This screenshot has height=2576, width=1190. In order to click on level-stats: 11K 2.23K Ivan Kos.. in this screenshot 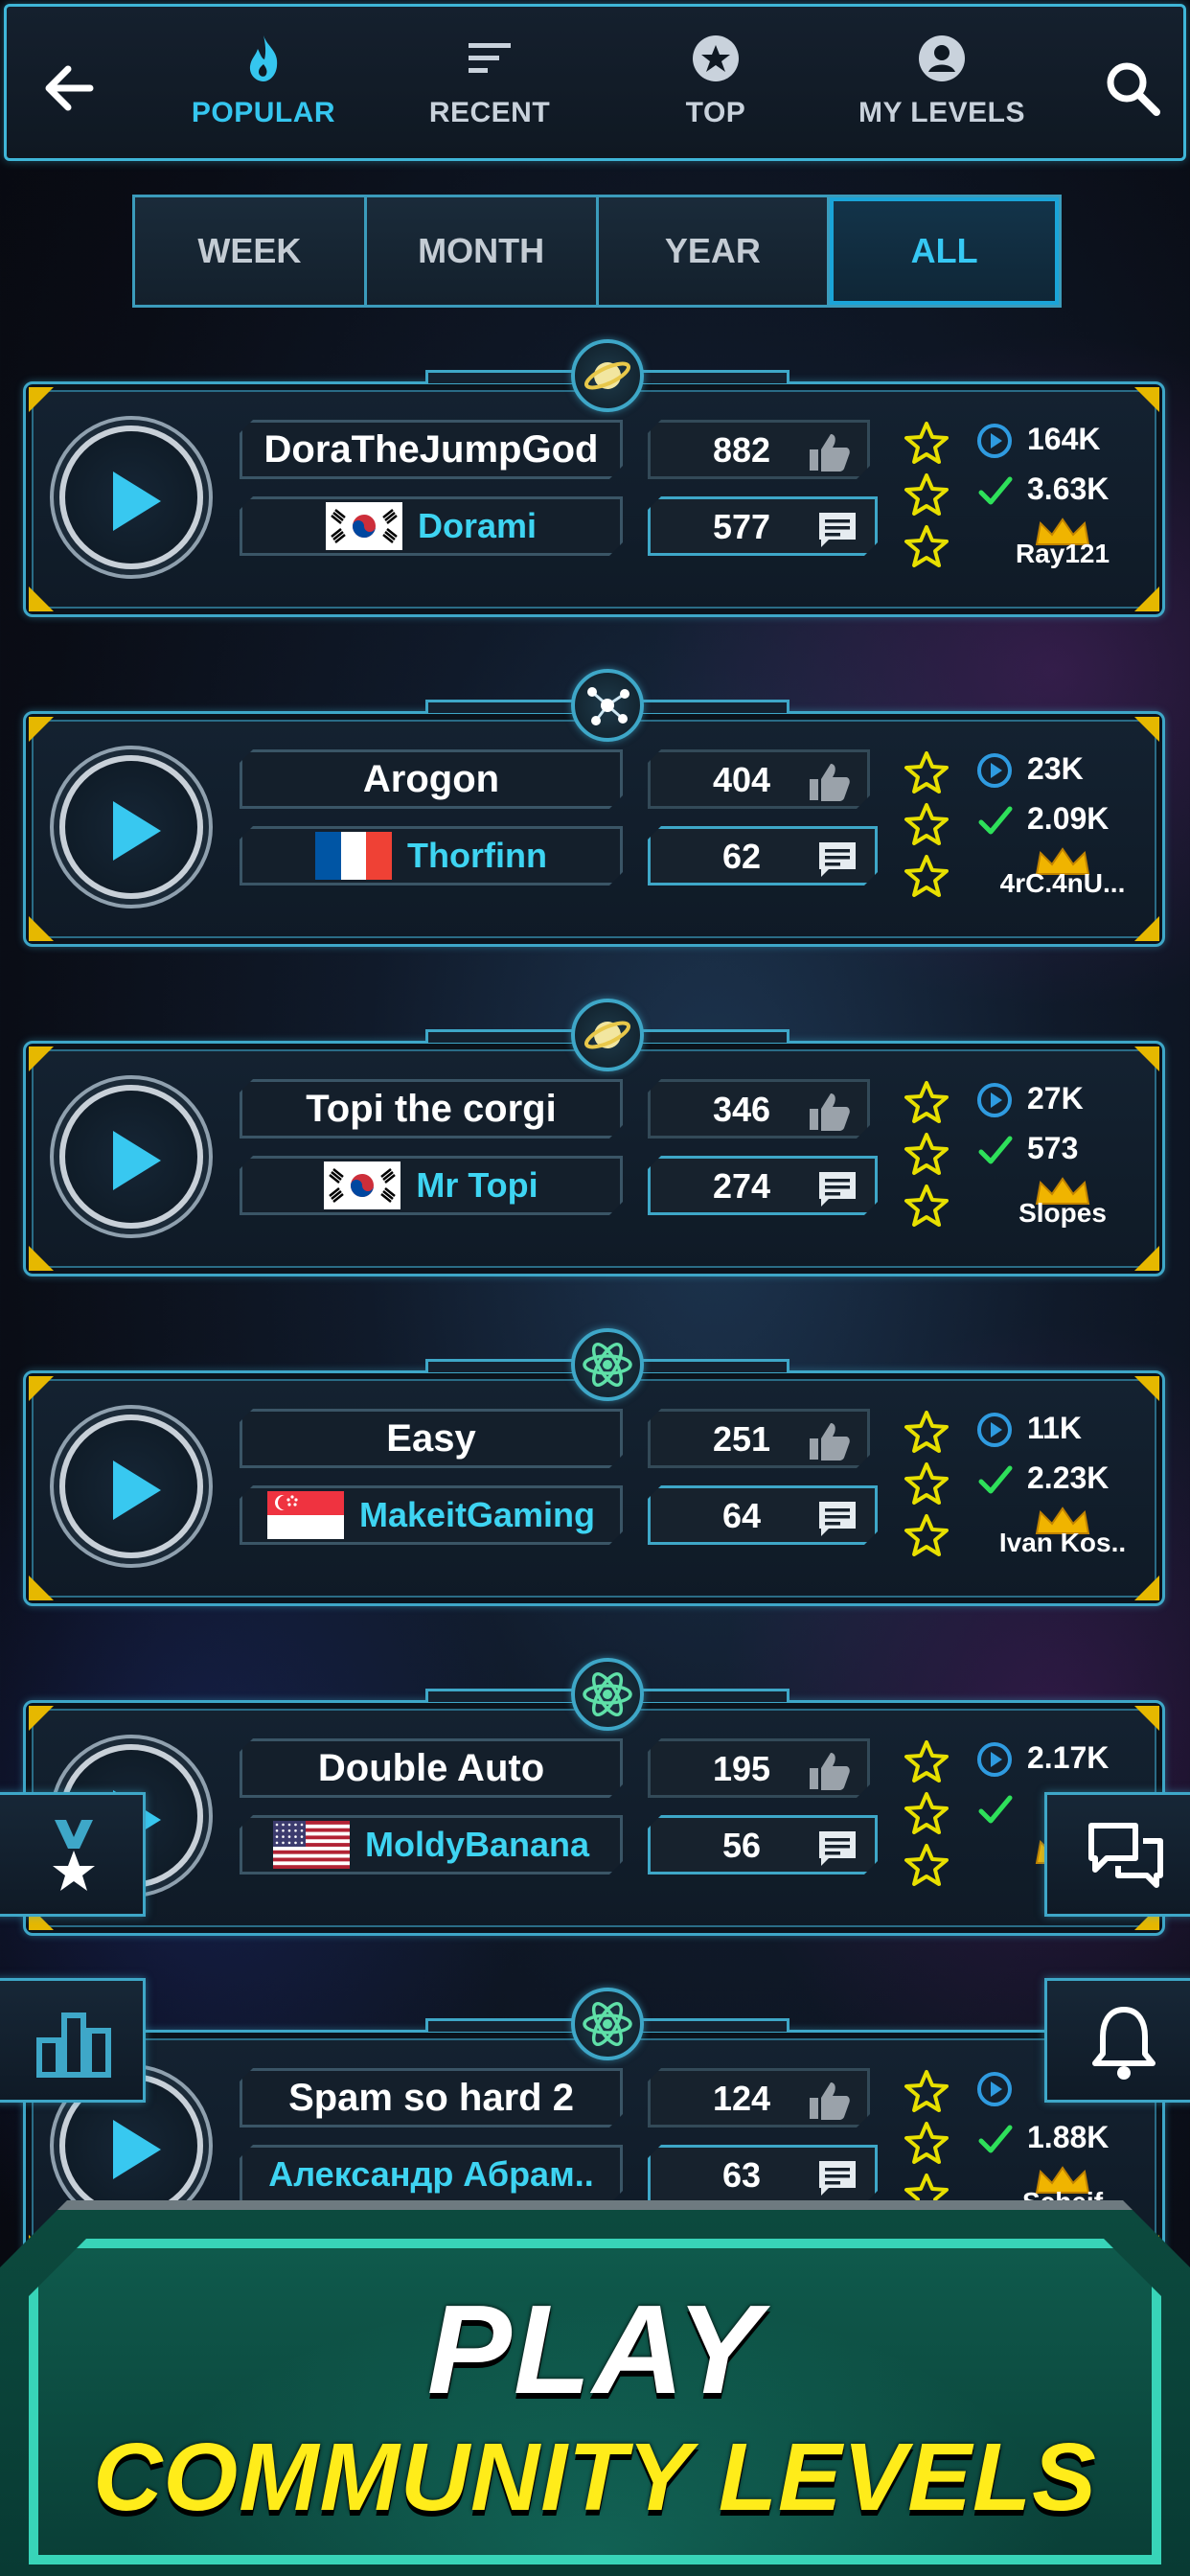, I will do `click(1063, 1486)`.